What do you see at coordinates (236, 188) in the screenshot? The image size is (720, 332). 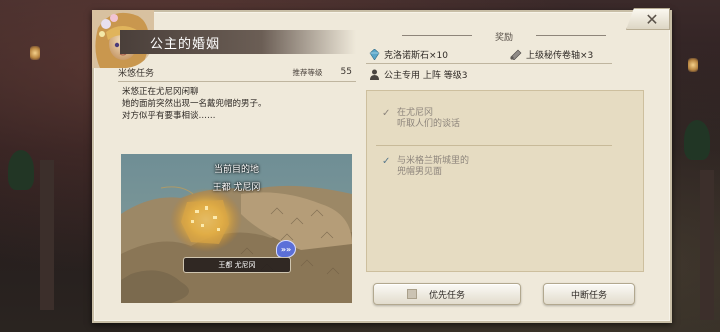 I see `map-destination-name: 王都 尤尼冈` at bounding box center [236, 188].